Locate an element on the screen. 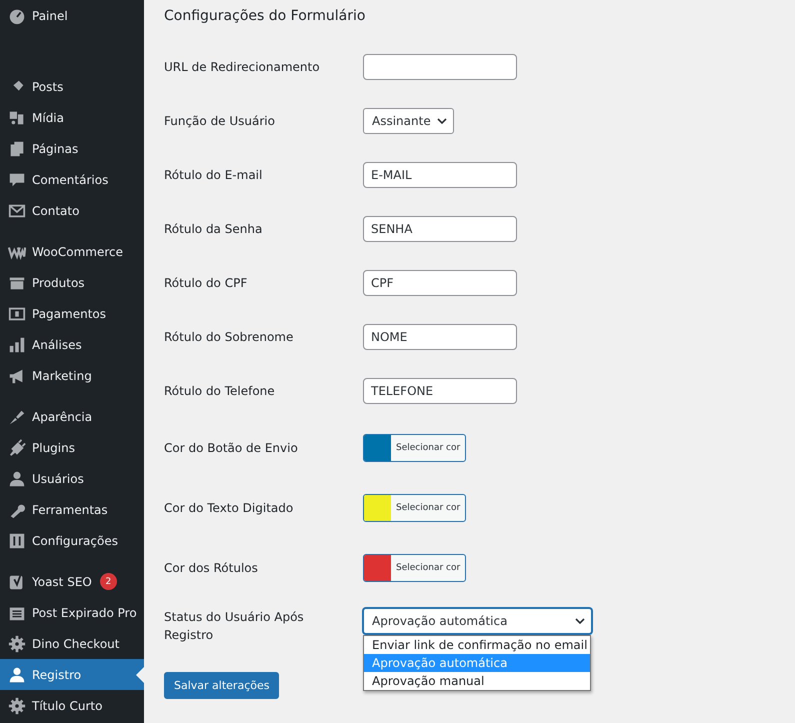  sidebar-item: Comentários is located at coordinates (72, 179).